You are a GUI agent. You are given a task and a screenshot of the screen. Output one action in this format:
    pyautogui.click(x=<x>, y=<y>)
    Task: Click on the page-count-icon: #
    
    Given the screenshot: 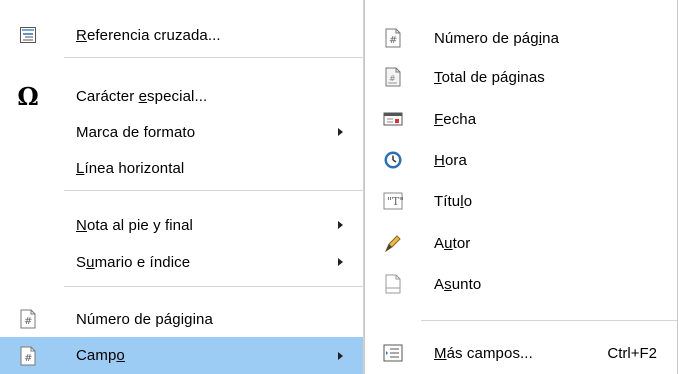 What is the action you would take?
    pyautogui.click(x=393, y=77)
    